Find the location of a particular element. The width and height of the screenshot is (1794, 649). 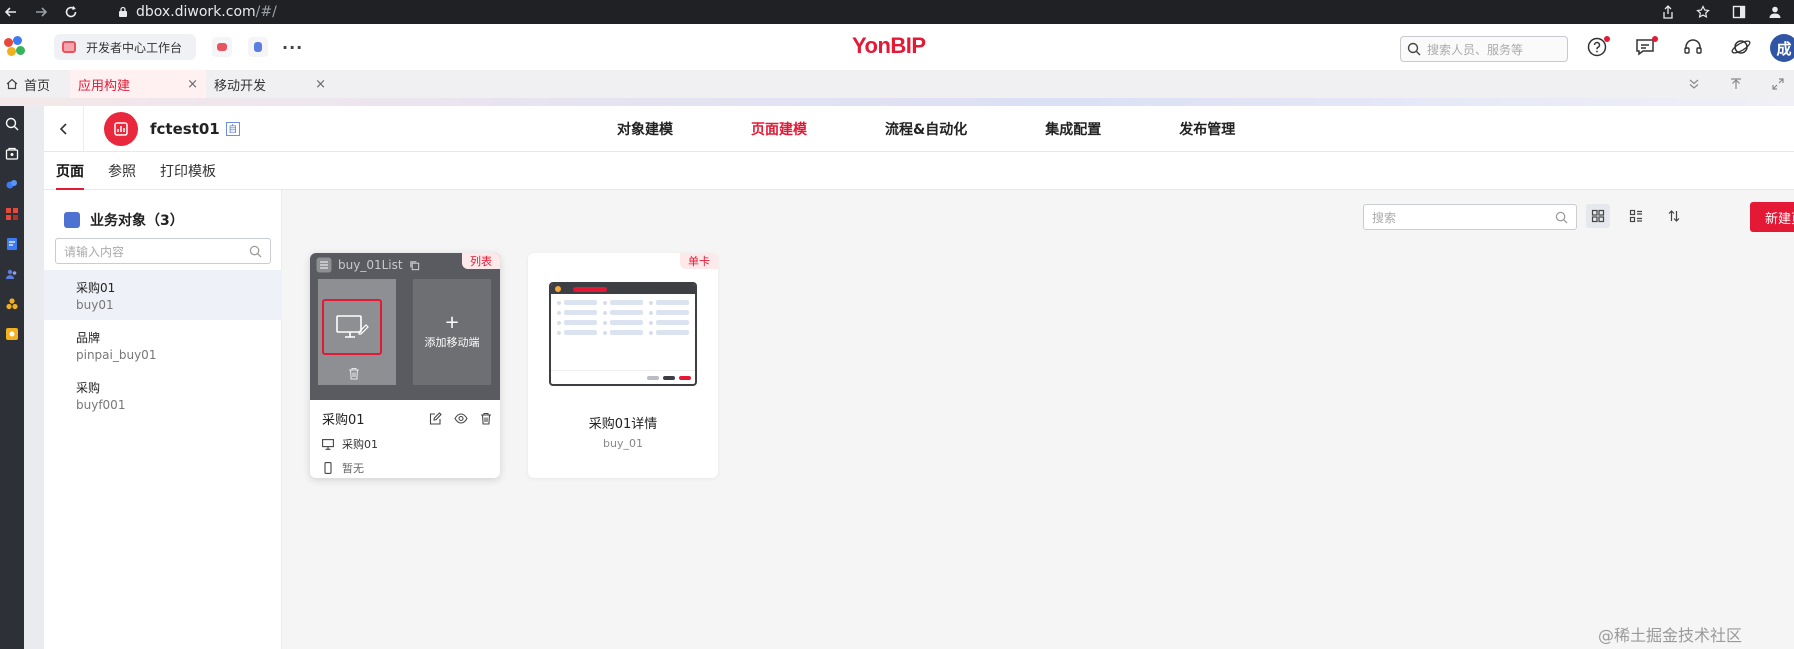

monitor-icon is located at coordinates (328, 444).